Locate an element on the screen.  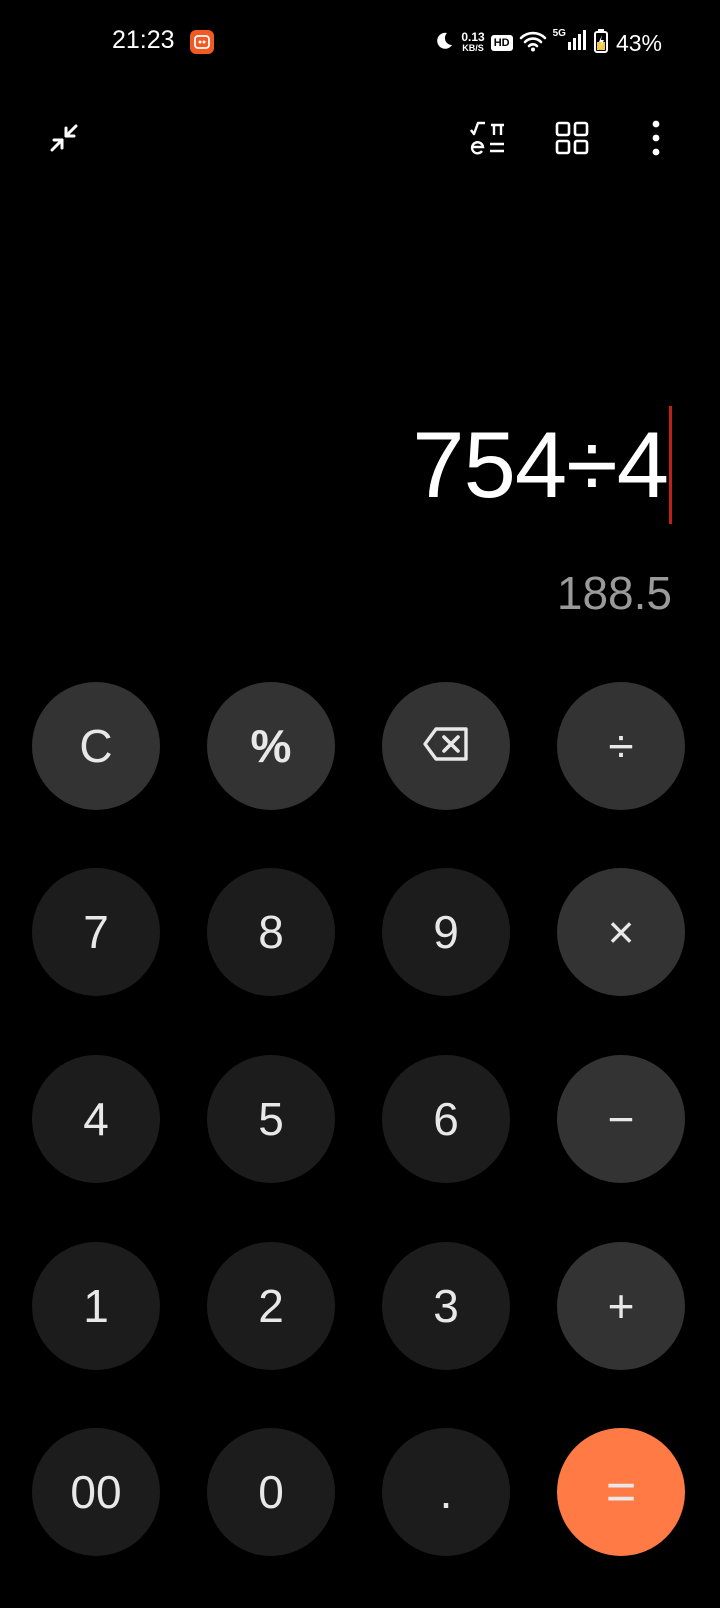
digit-1-button: 1 is located at coordinates (96, 1306).